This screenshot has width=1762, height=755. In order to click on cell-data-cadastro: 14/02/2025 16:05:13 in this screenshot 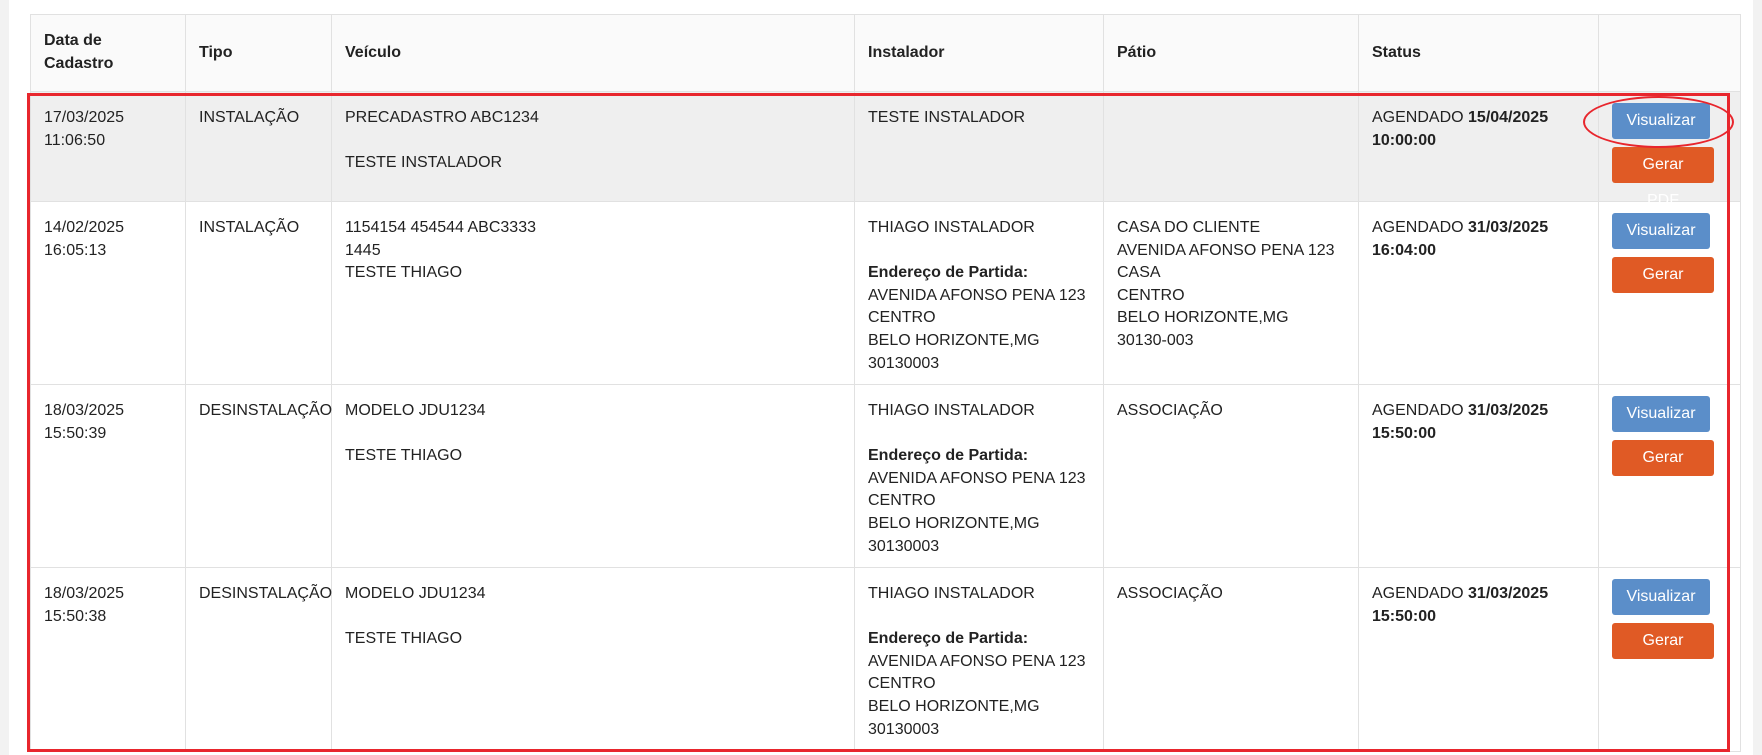, I will do `click(108, 293)`.